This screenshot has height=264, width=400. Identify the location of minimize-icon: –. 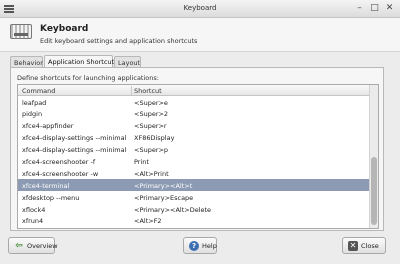
(359, 8).